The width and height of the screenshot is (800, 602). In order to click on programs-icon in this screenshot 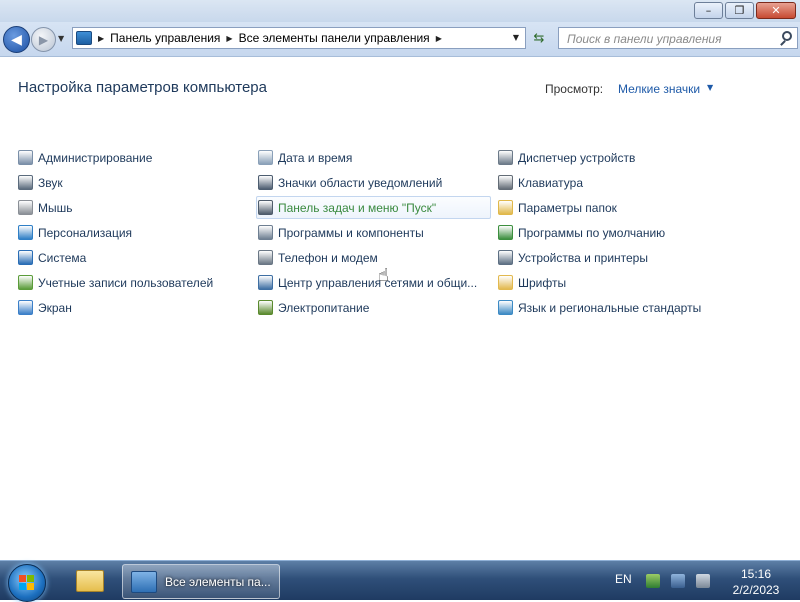, I will do `click(265, 232)`.